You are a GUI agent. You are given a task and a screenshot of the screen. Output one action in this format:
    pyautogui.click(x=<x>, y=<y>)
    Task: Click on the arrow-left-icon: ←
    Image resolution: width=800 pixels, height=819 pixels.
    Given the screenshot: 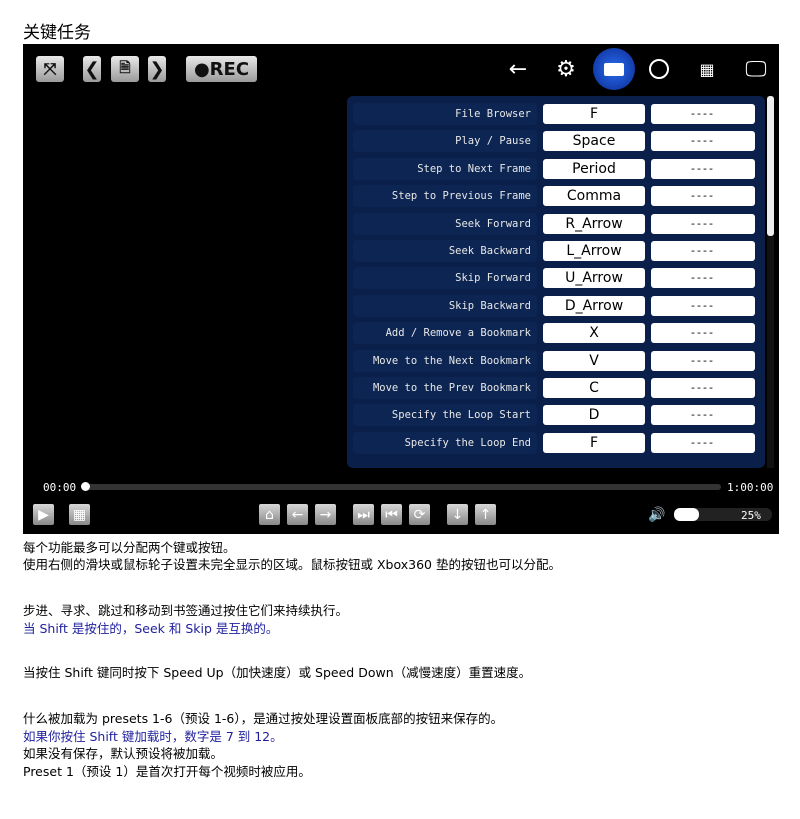 What is the action you would take?
    pyautogui.click(x=297, y=514)
    